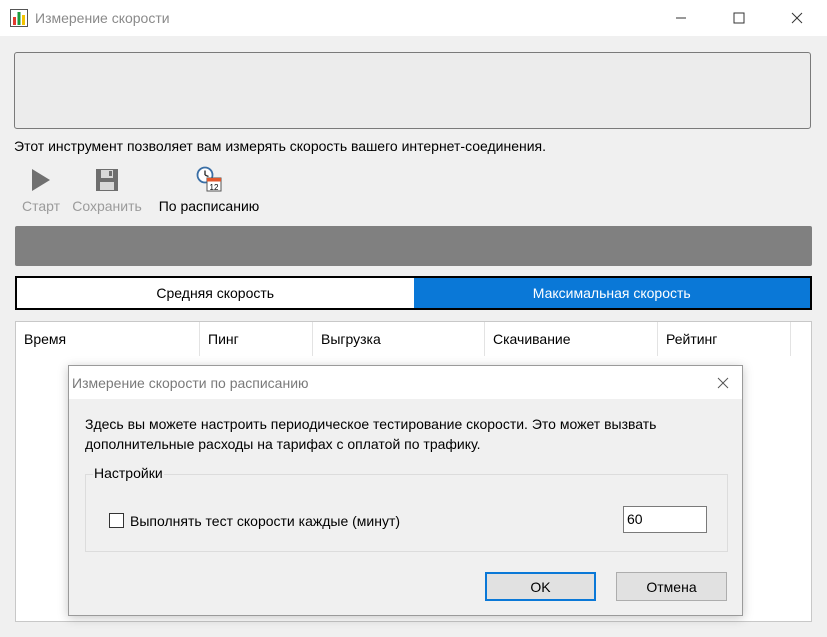 The width and height of the screenshot is (827, 637). Describe the element at coordinates (265, 521) in the screenshot. I see `interval-checkbox-label: Выполнять тест скорости каждые (минут)` at that location.